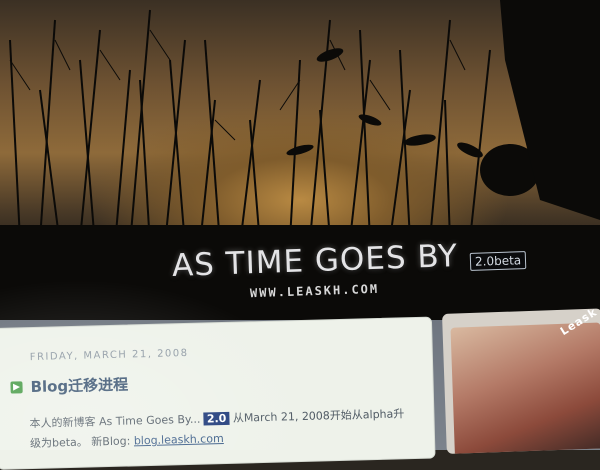 Image resolution: width=600 pixels, height=470 pixels. I want to click on link-prefix: 新Blog:, so click(111, 441).